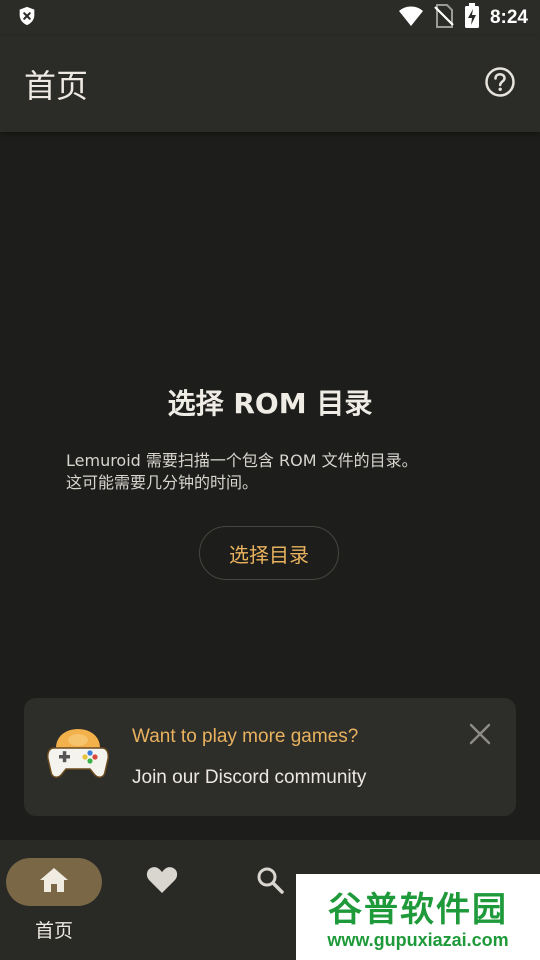 This screenshot has width=540, height=960. I want to click on nav-item-home: 首页, so click(54, 900).